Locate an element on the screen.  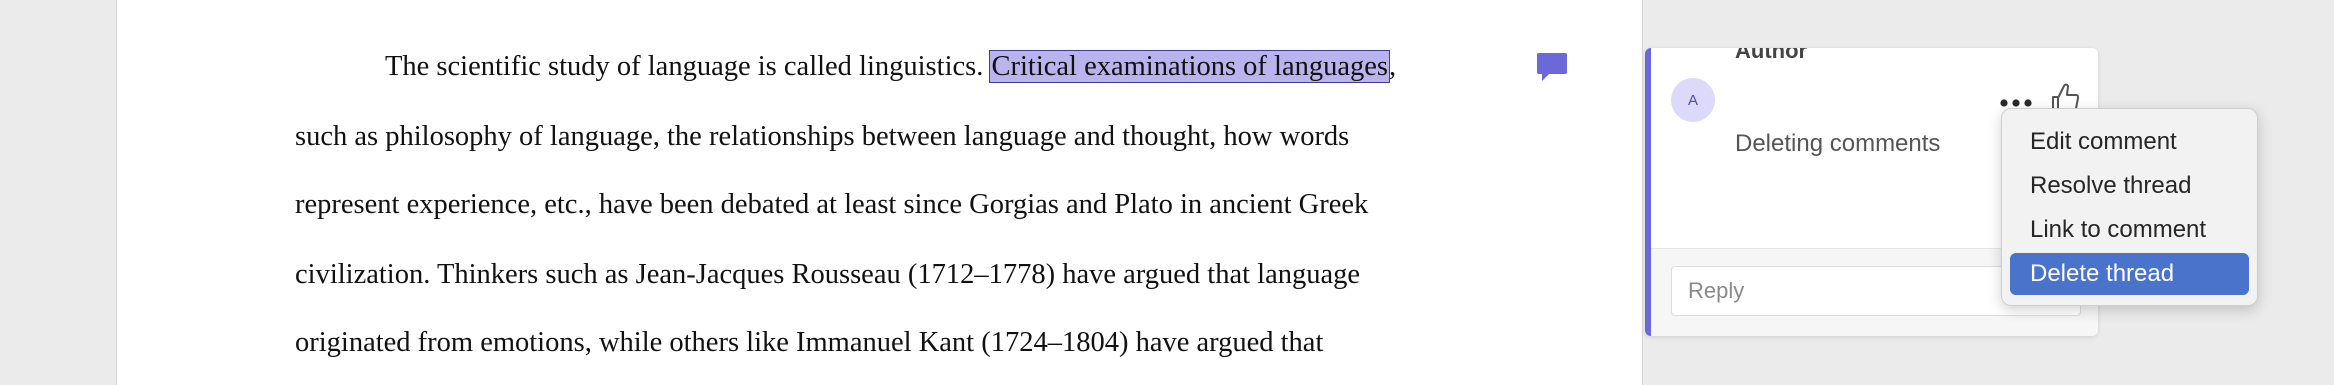
menu-item-resolve-thread: Resolve thread is located at coordinates (2129, 186).